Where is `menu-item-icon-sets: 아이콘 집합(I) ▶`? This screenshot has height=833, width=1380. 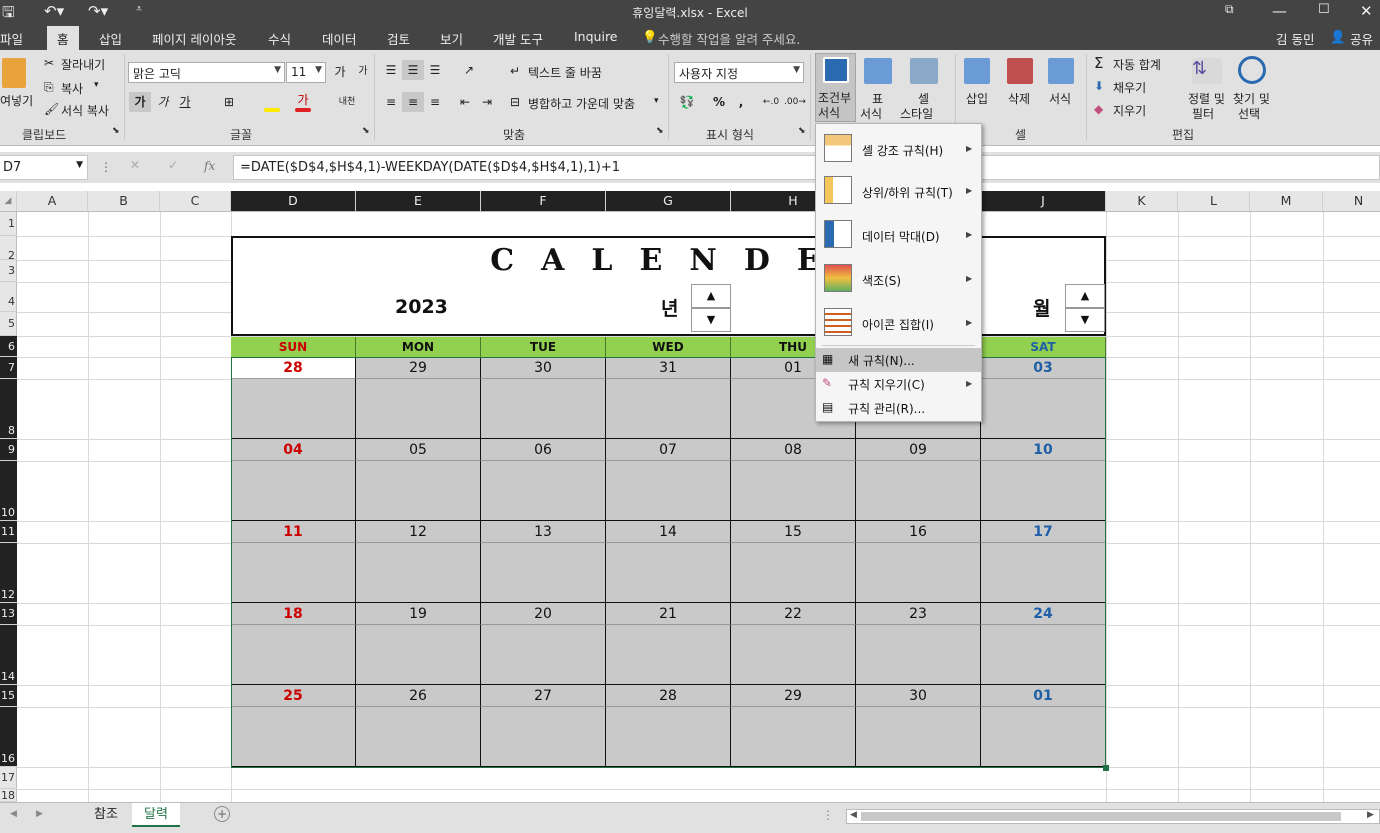 menu-item-icon-sets: 아이콘 집합(I) ▶ is located at coordinates (898, 323).